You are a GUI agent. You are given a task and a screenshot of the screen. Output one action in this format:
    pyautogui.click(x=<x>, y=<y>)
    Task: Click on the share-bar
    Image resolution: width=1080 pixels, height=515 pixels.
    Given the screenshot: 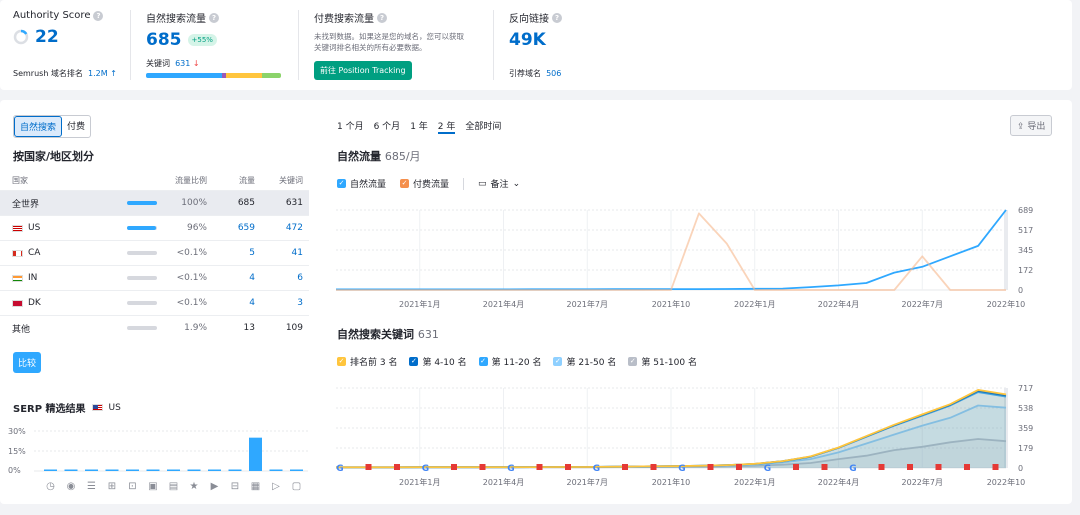 What is the action you would take?
    pyautogui.click(x=142, y=228)
    